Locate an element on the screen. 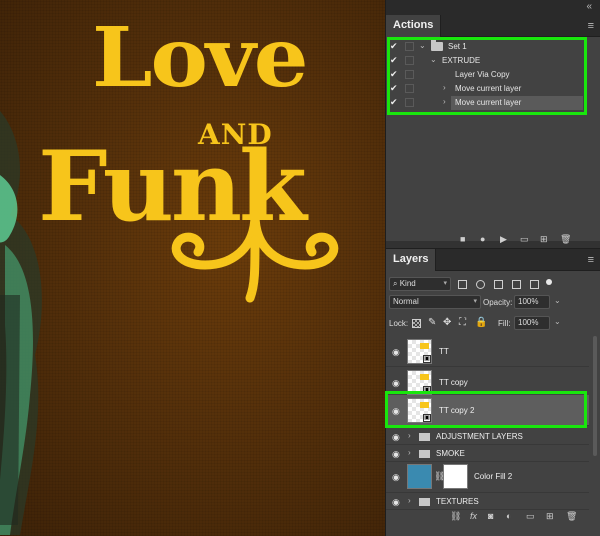 This screenshot has width=600, height=536. opacity-input: 100% is located at coordinates (532, 302).